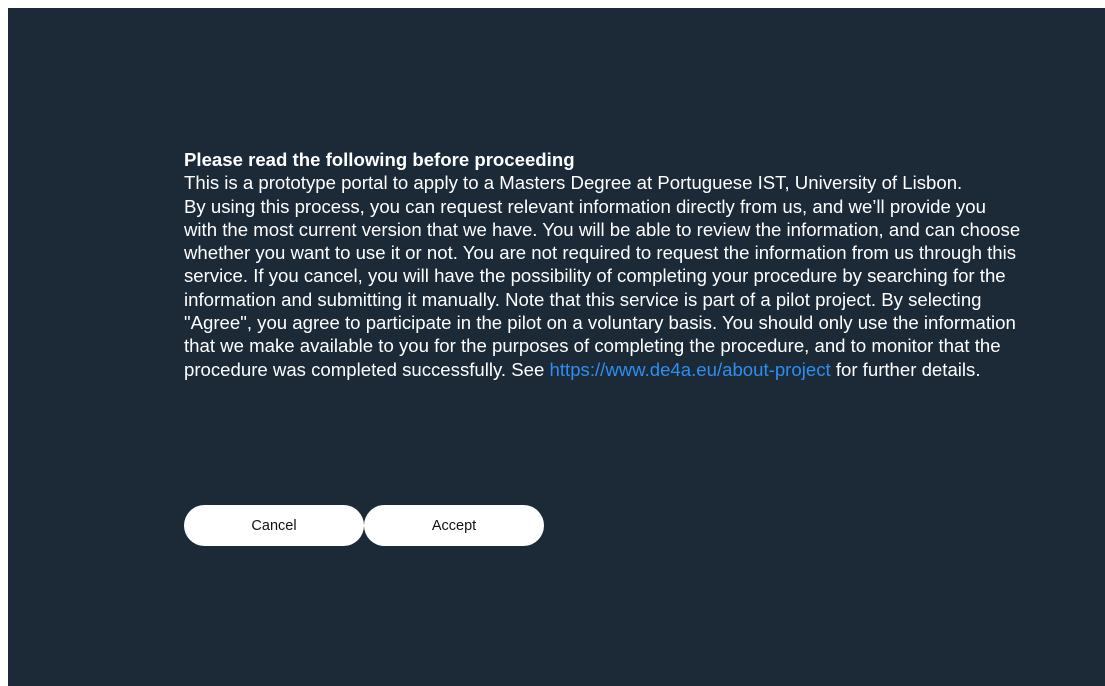 The image size is (1105, 686). What do you see at coordinates (905, 369) in the screenshot?
I see `notice-body-tail: for further details.` at bounding box center [905, 369].